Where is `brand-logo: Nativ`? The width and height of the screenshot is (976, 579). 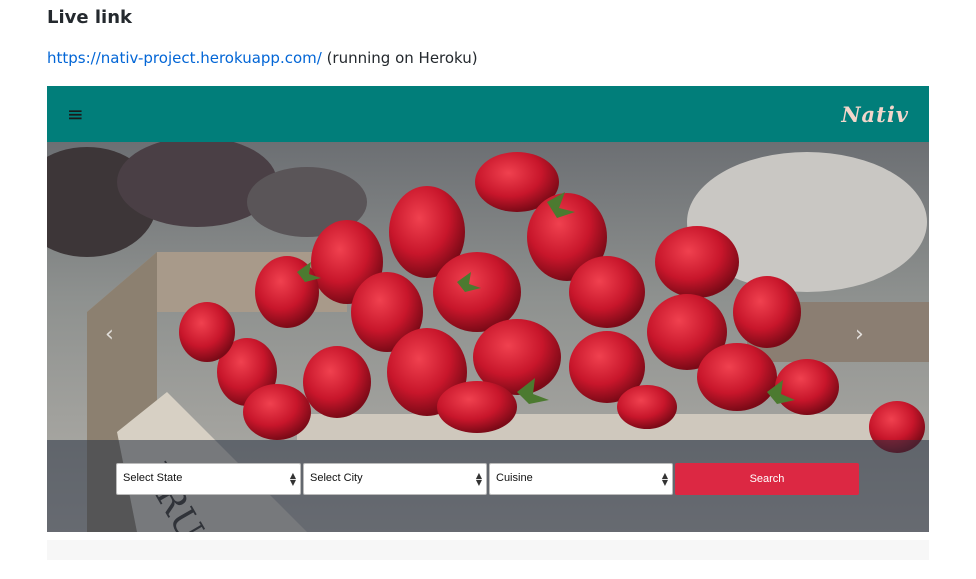 brand-logo: Nativ is located at coordinates (875, 114).